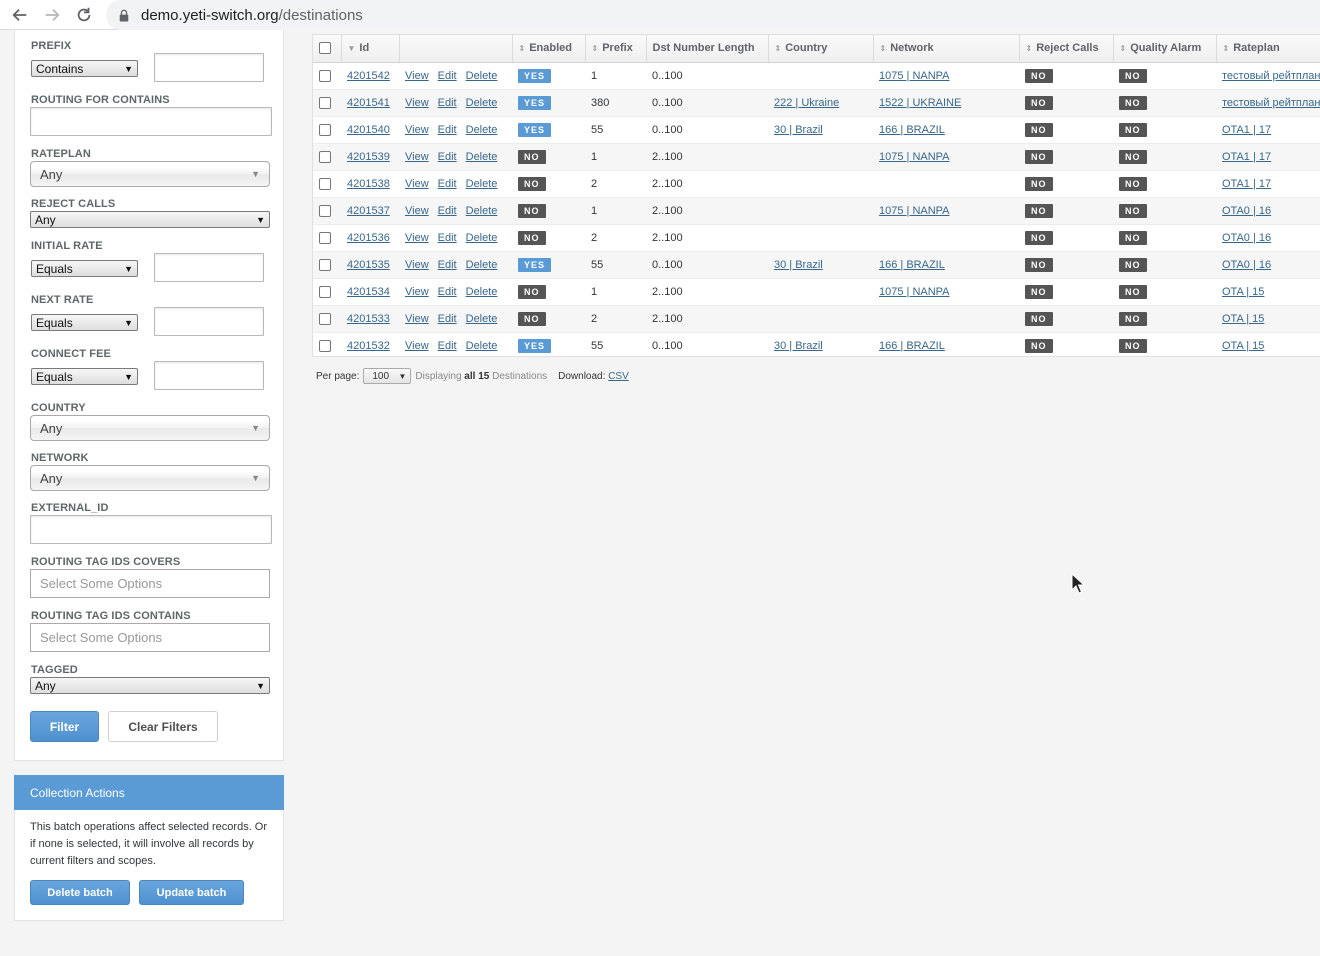 Image resolution: width=1320 pixels, height=956 pixels. I want to click on tag-covers-multiselect: Select Some Options, so click(150, 583).